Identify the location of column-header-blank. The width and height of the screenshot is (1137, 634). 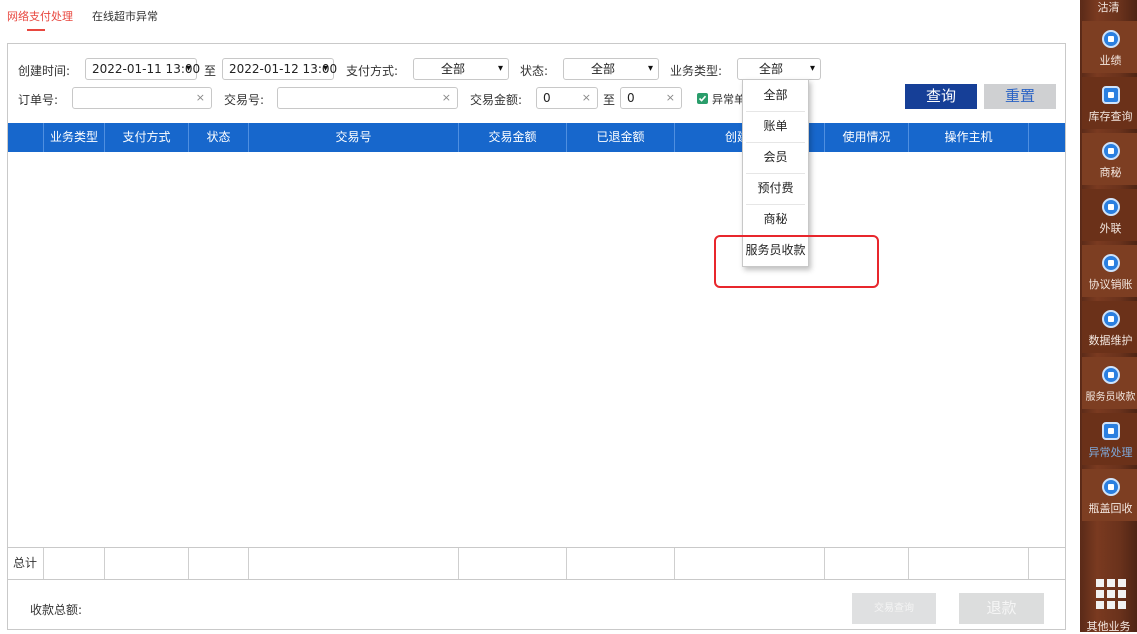
(26, 137).